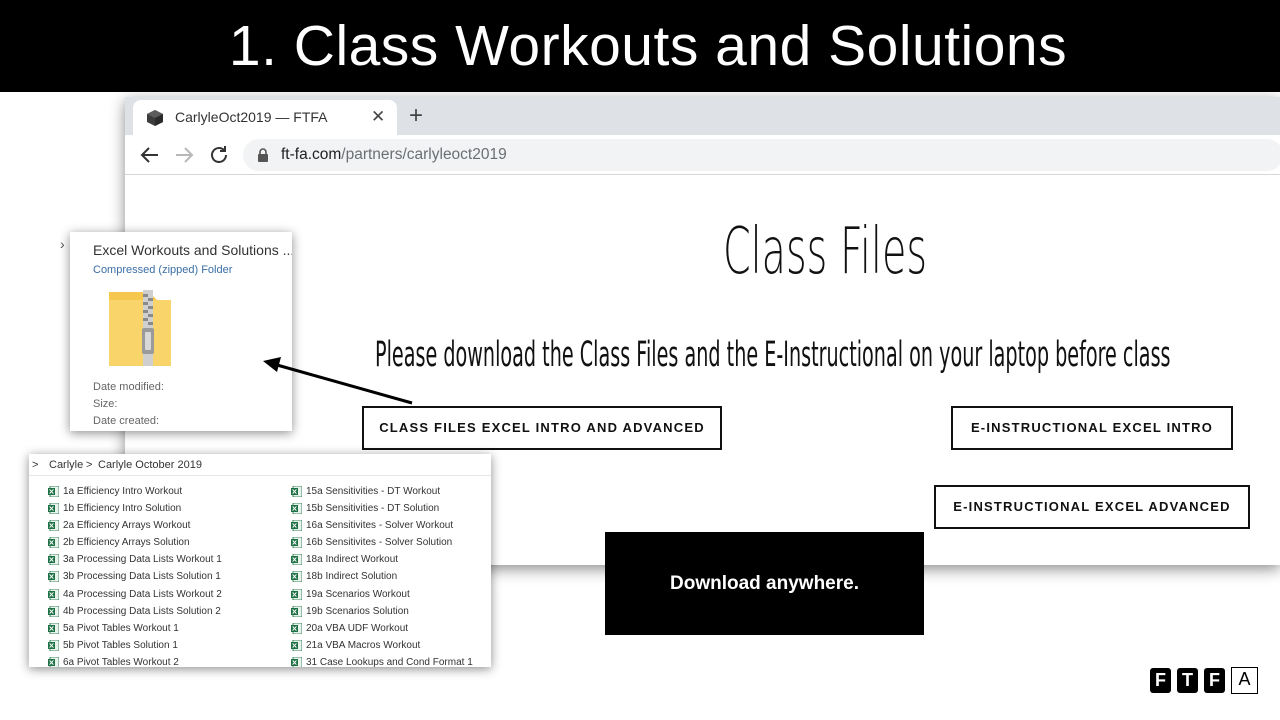  What do you see at coordinates (122, 509) in the screenshot?
I see `file-name: 1b Efficiency Intro Solution` at bounding box center [122, 509].